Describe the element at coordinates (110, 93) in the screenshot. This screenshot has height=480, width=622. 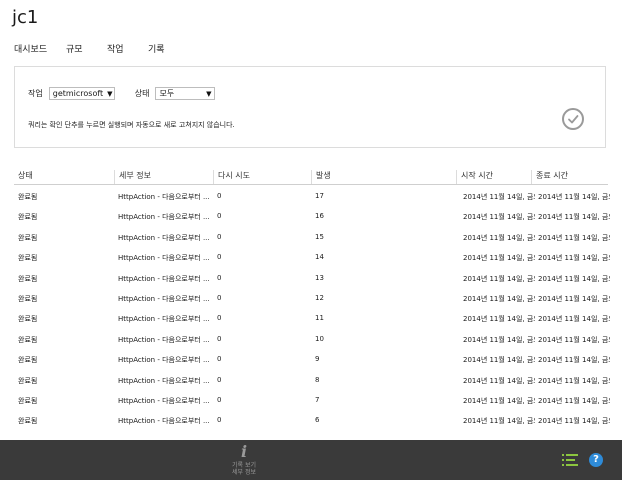
I see `chevron-down-icon: ▼` at that location.